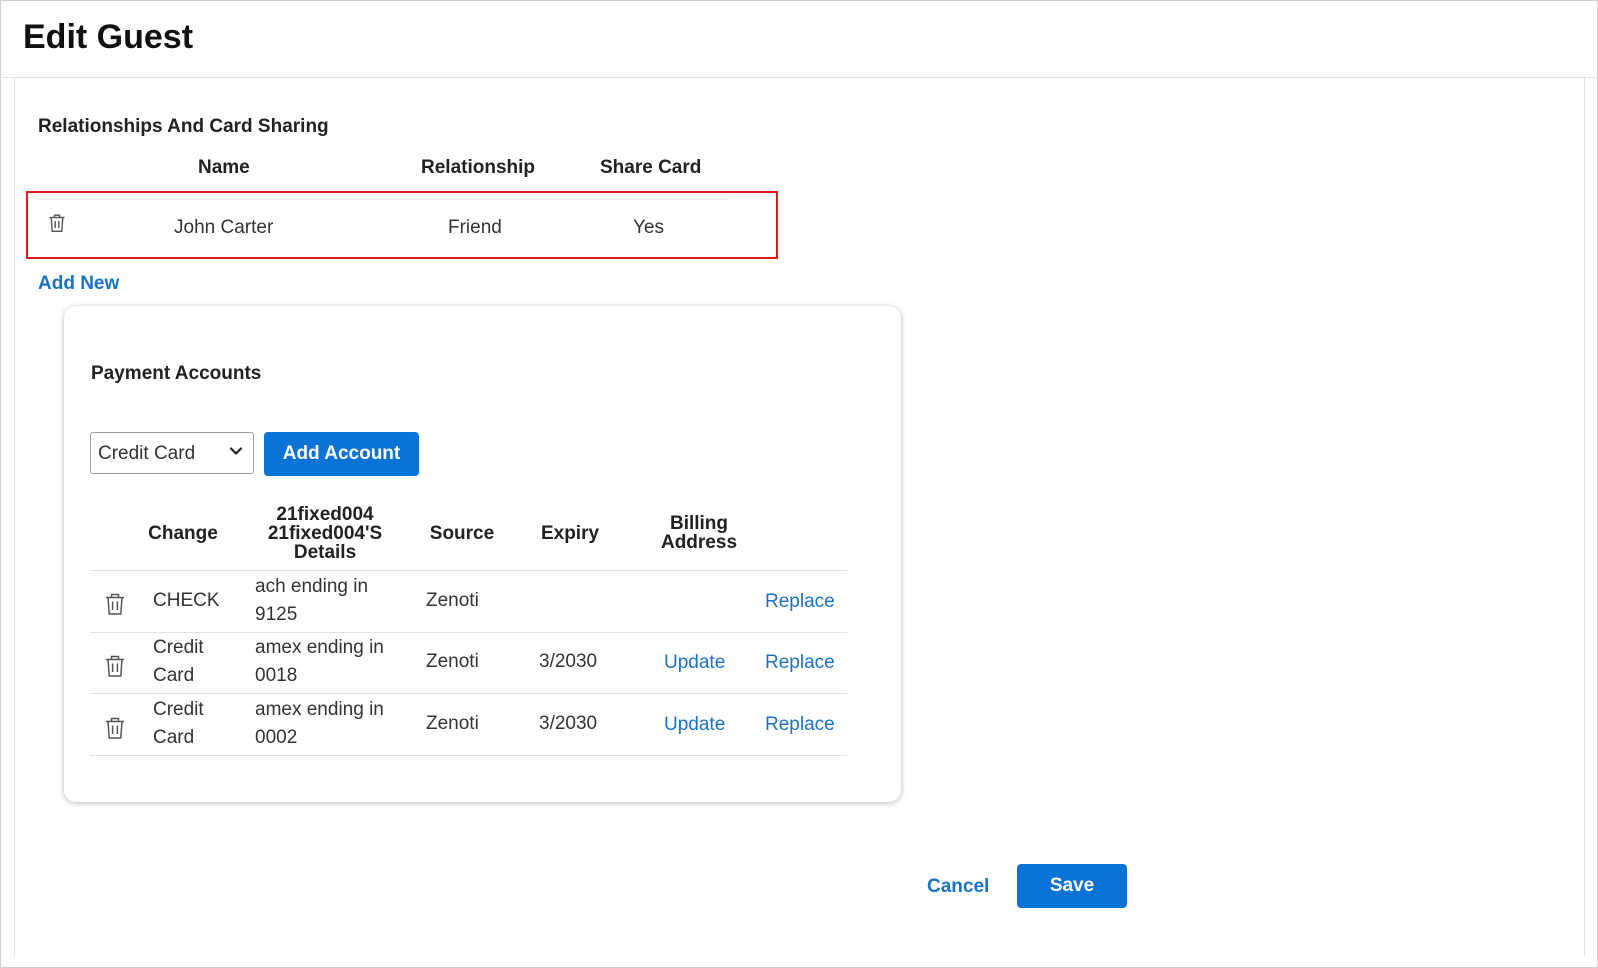  Describe the element at coordinates (570, 533) in the screenshot. I see `column-header-expiry: Expiry` at that location.